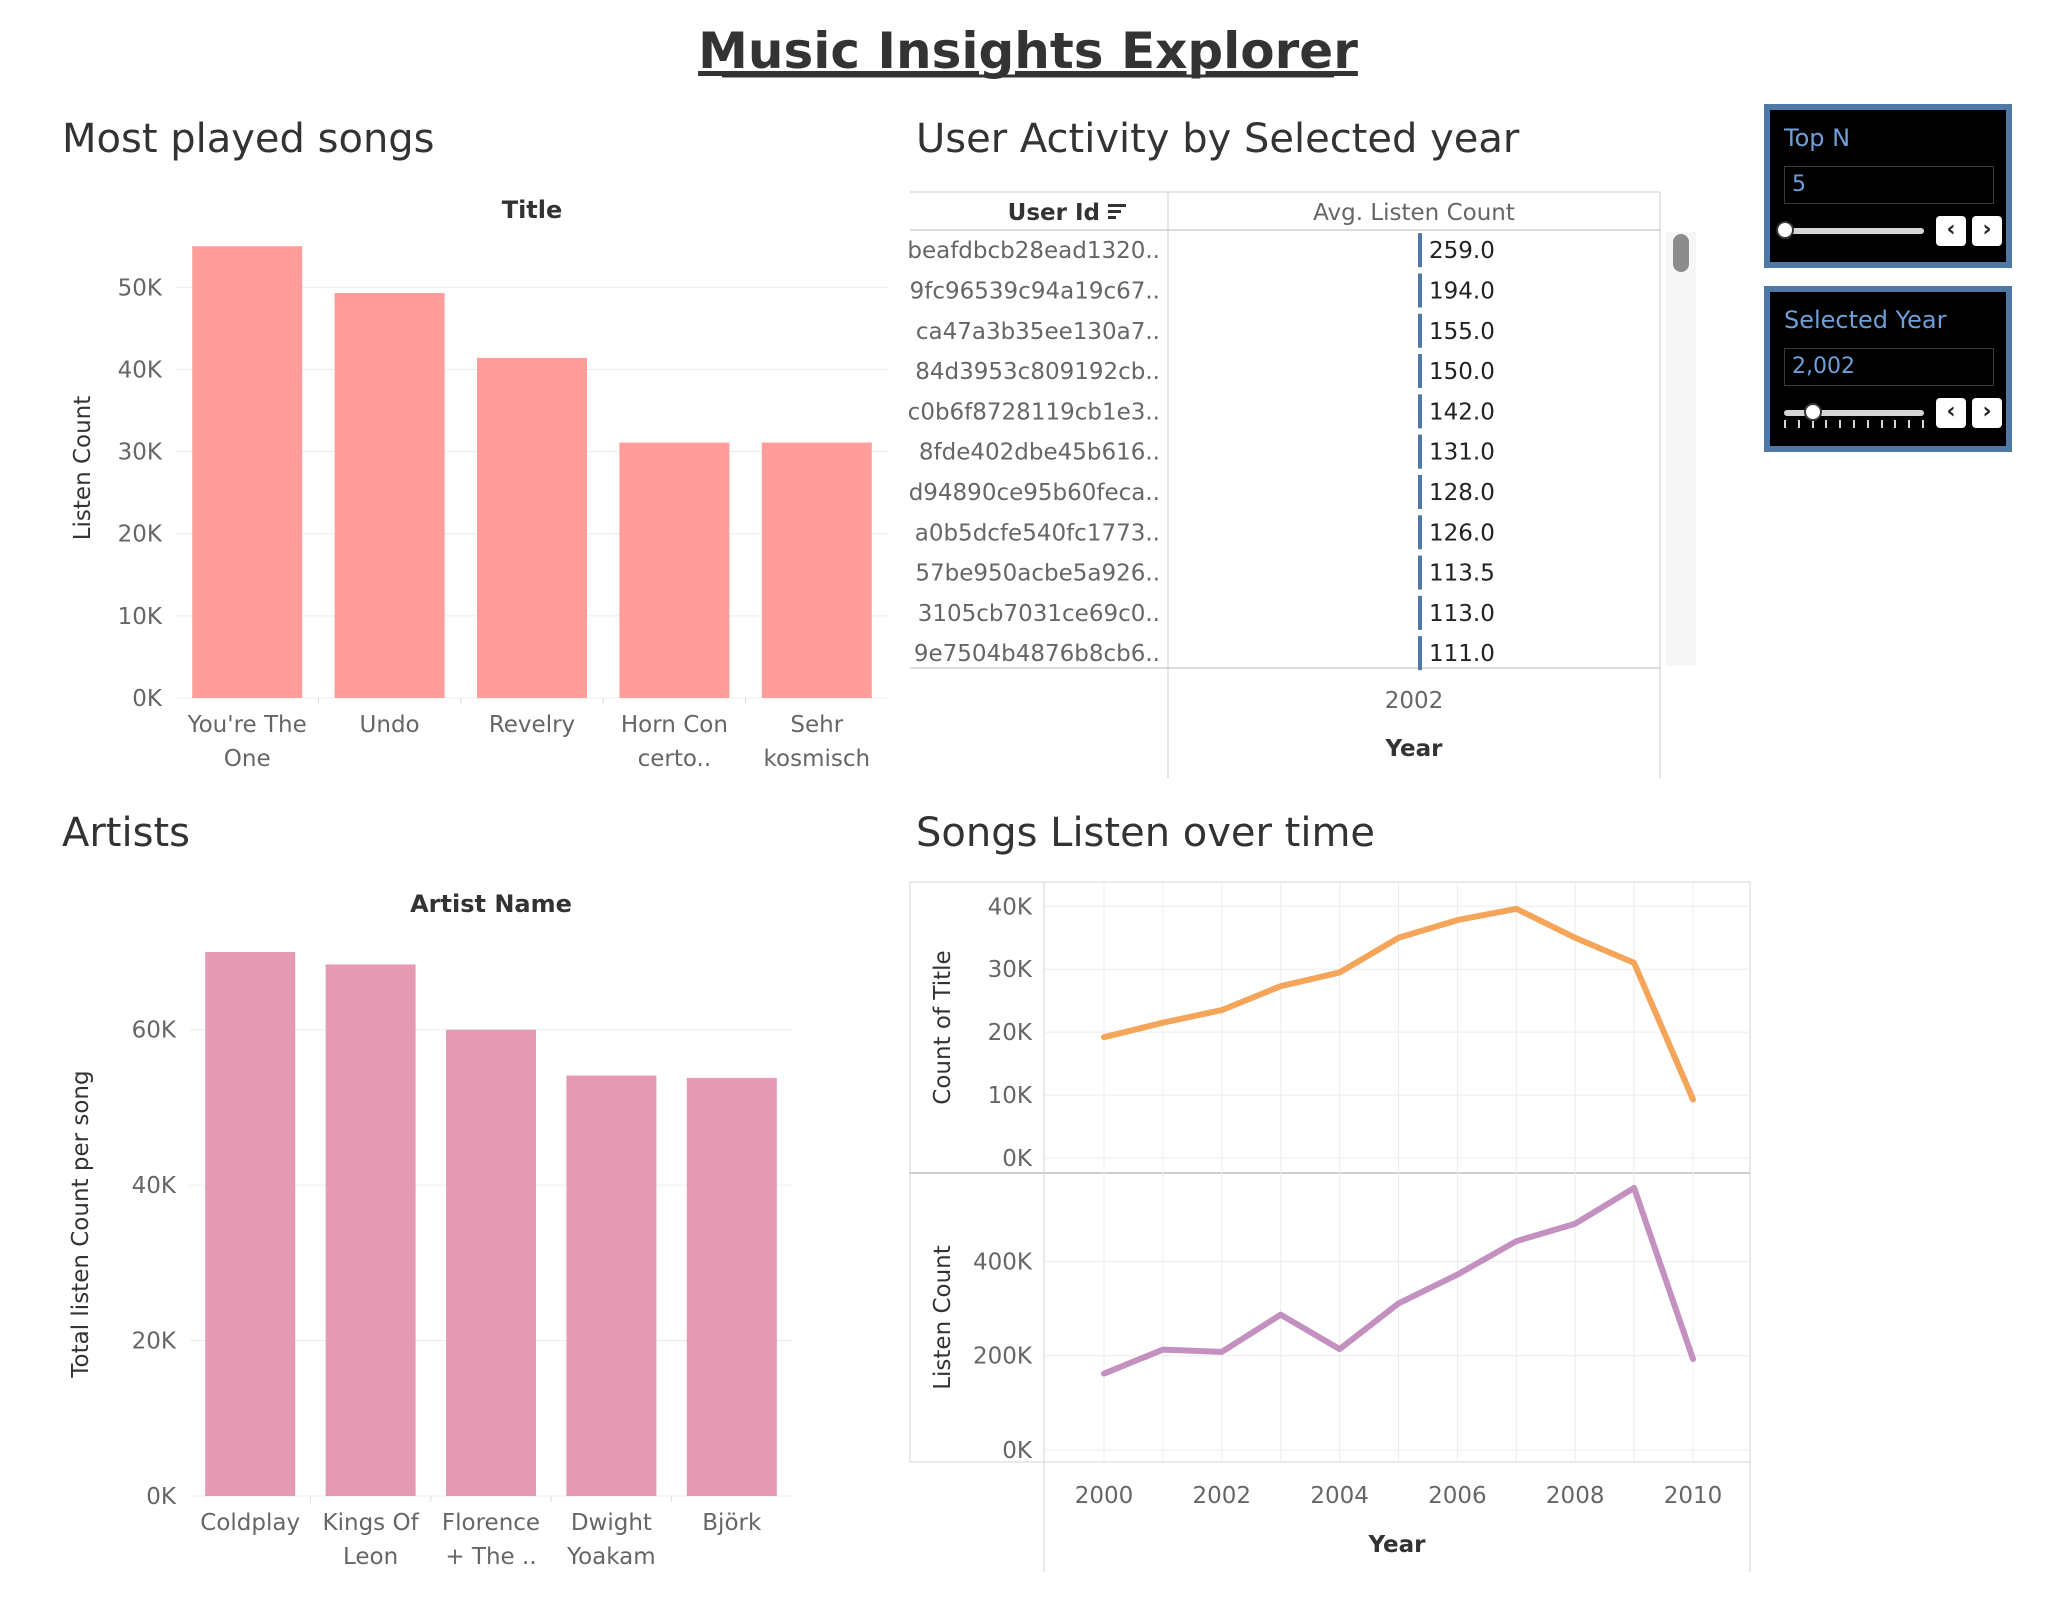 This screenshot has width=2056, height=1608. Describe the element at coordinates (1457, 1496) in the screenshot. I see `x-tick-label: 2006` at that location.